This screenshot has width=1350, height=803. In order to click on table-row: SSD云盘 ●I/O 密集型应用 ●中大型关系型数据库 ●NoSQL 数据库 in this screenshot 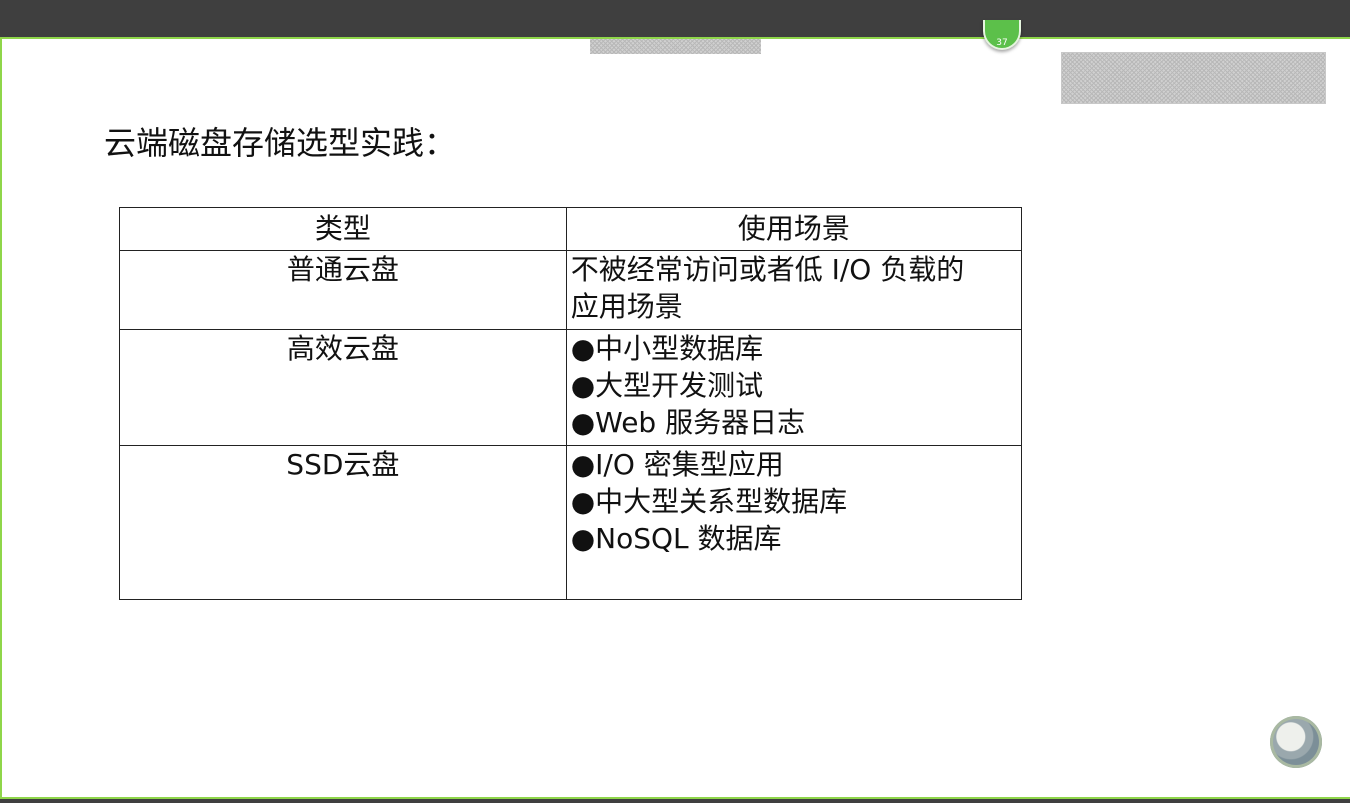, I will do `click(571, 522)`.